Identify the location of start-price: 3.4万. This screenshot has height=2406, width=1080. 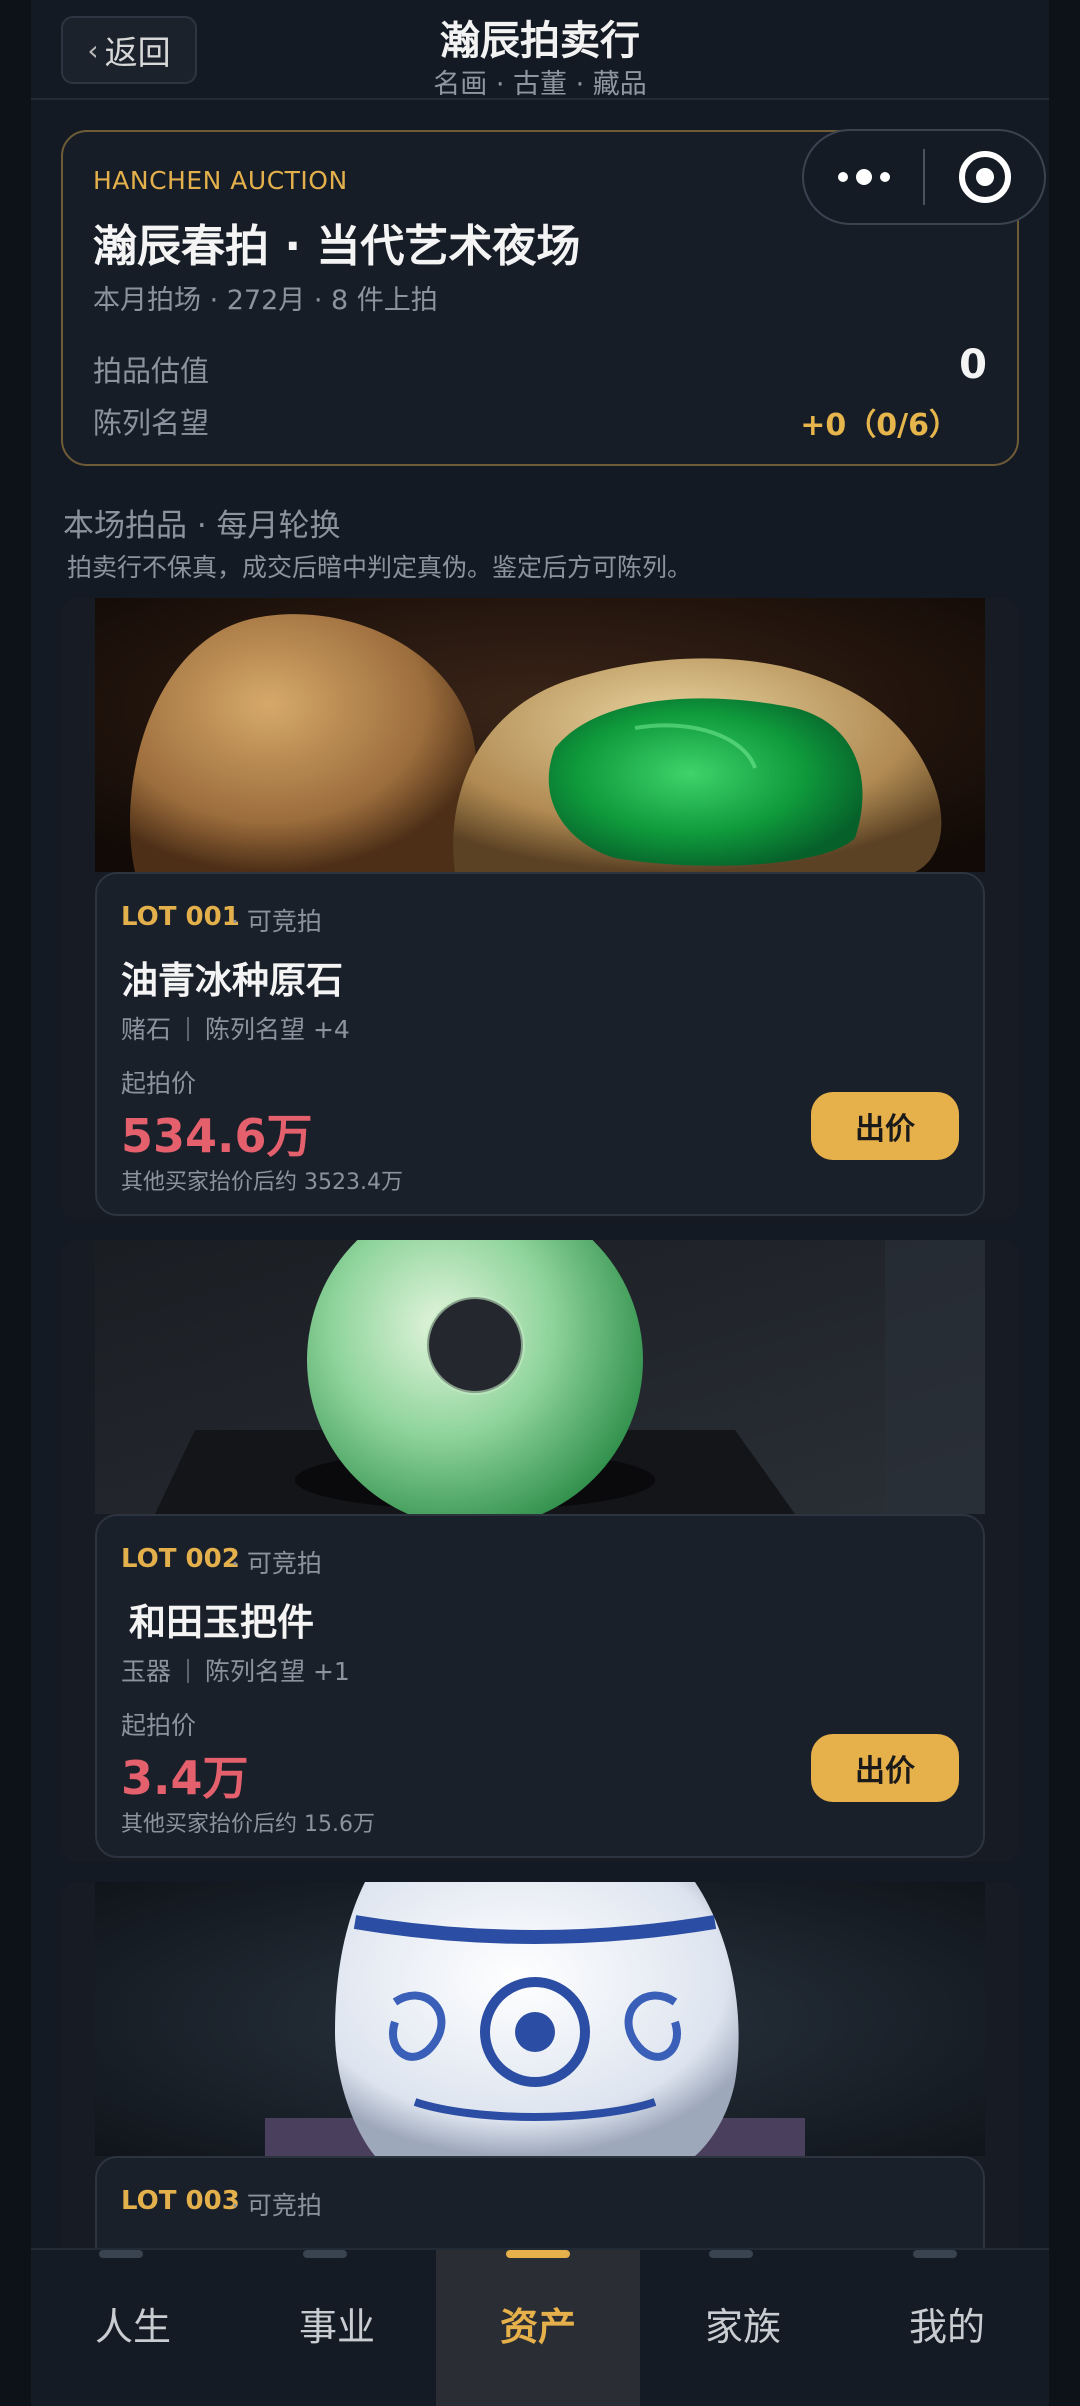
(185, 1778).